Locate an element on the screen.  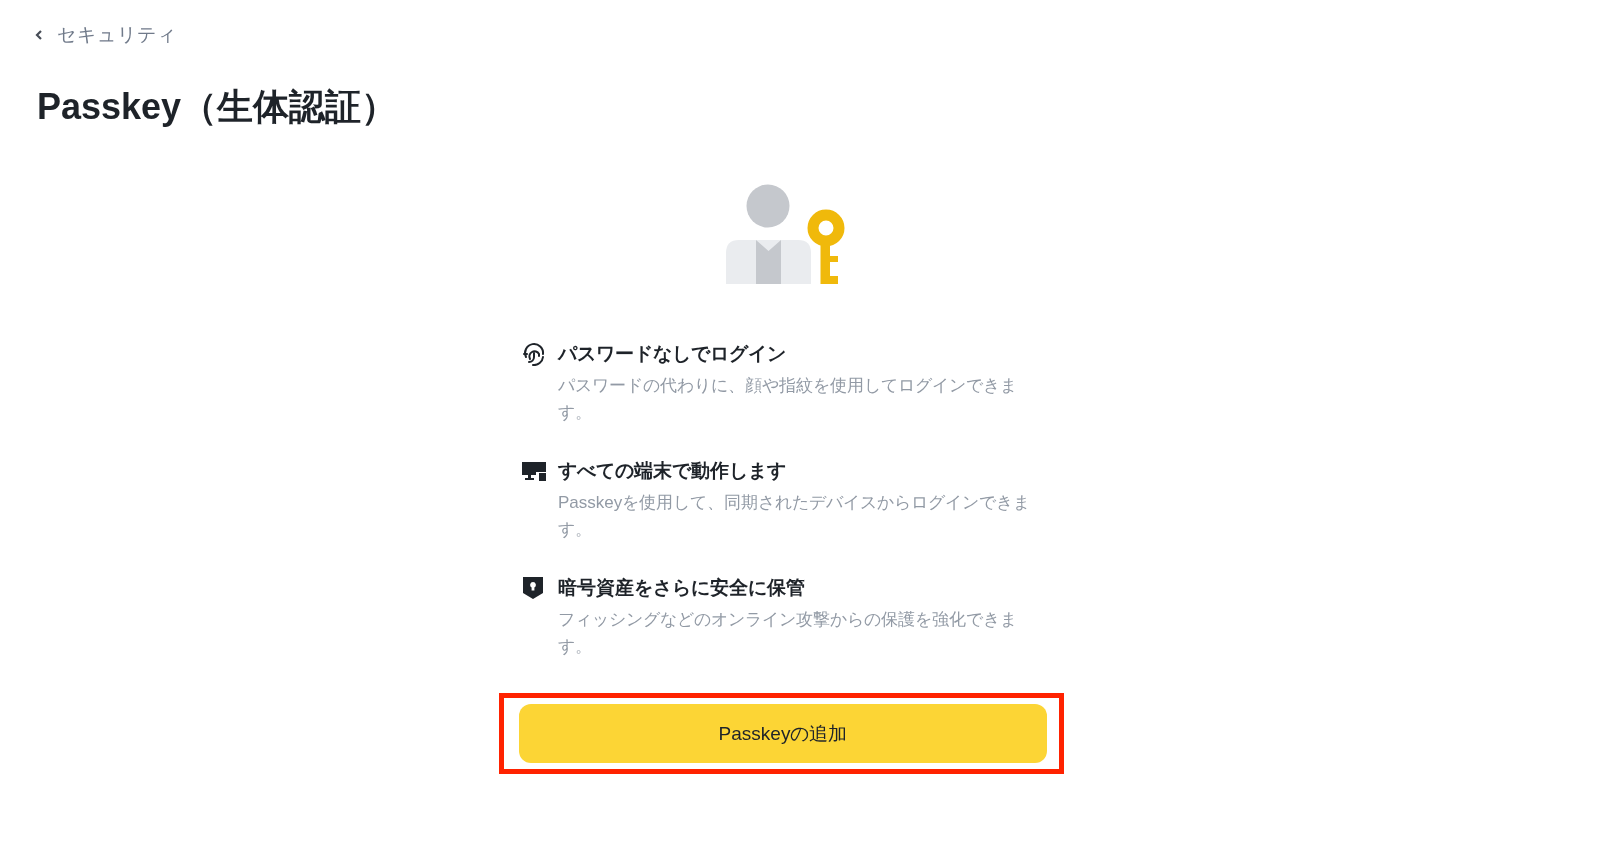
feature-description: パスワードの代わりに、顔や指紋を使用してログインできます。 is located at coordinates (788, 399).